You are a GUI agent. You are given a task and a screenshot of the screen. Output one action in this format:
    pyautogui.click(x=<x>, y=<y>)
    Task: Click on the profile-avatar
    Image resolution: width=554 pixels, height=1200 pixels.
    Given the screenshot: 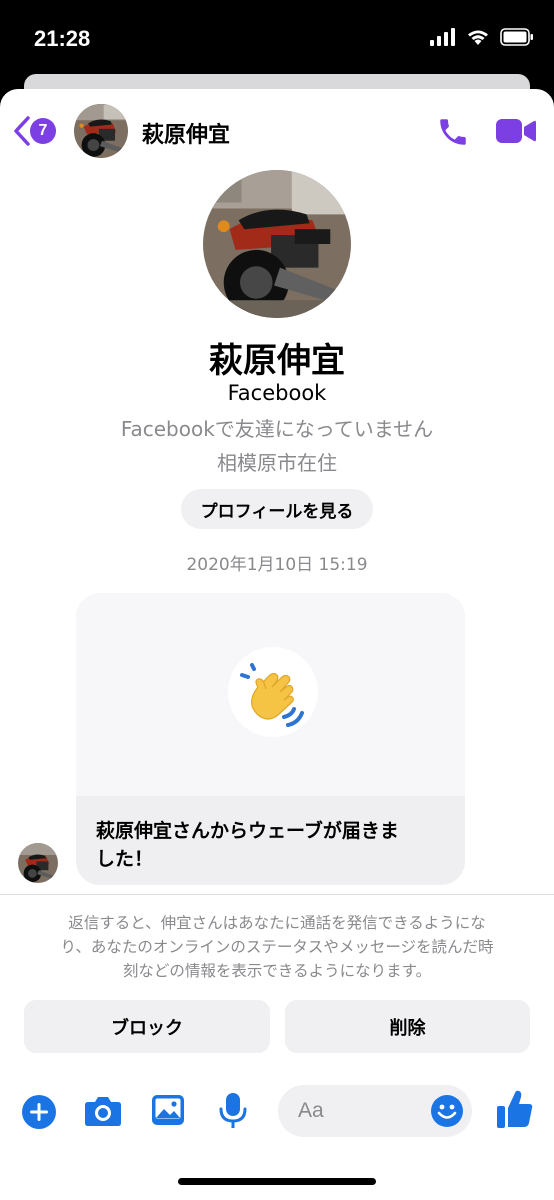 What is the action you would take?
    pyautogui.click(x=277, y=244)
    